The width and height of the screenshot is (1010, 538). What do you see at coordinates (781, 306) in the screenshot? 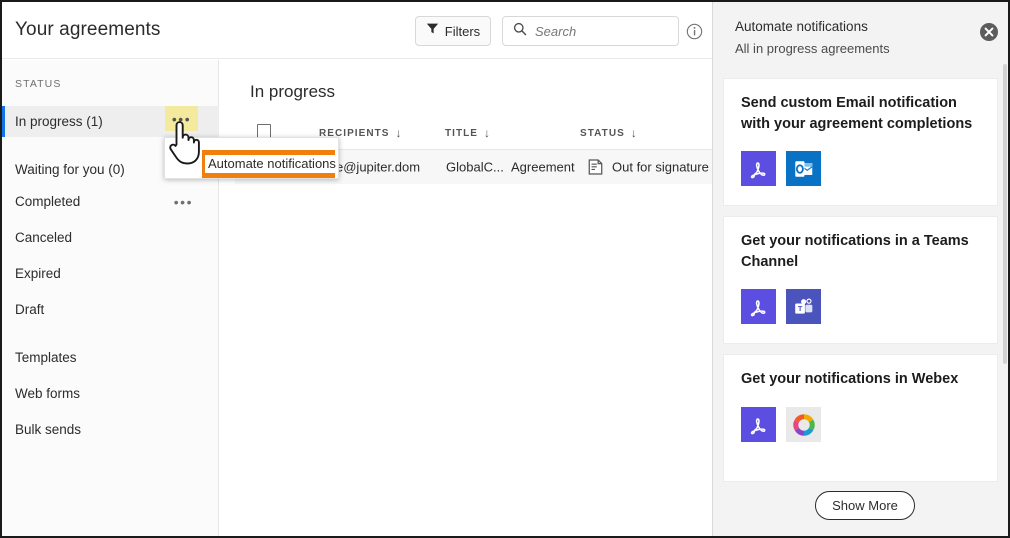
I see `card-icon-group: T` at bounding box center [781, 306].